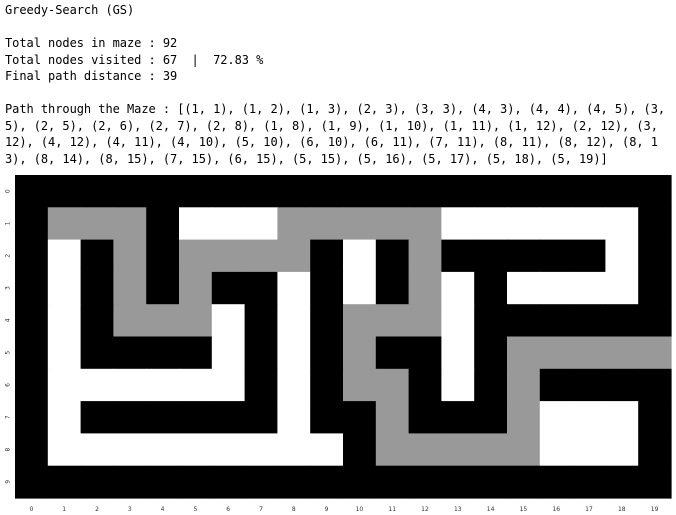  What do you see at coordinates (8, 353) in the screenshot?
I see `y-tick-label: 5` at bounding box center [8, 353].